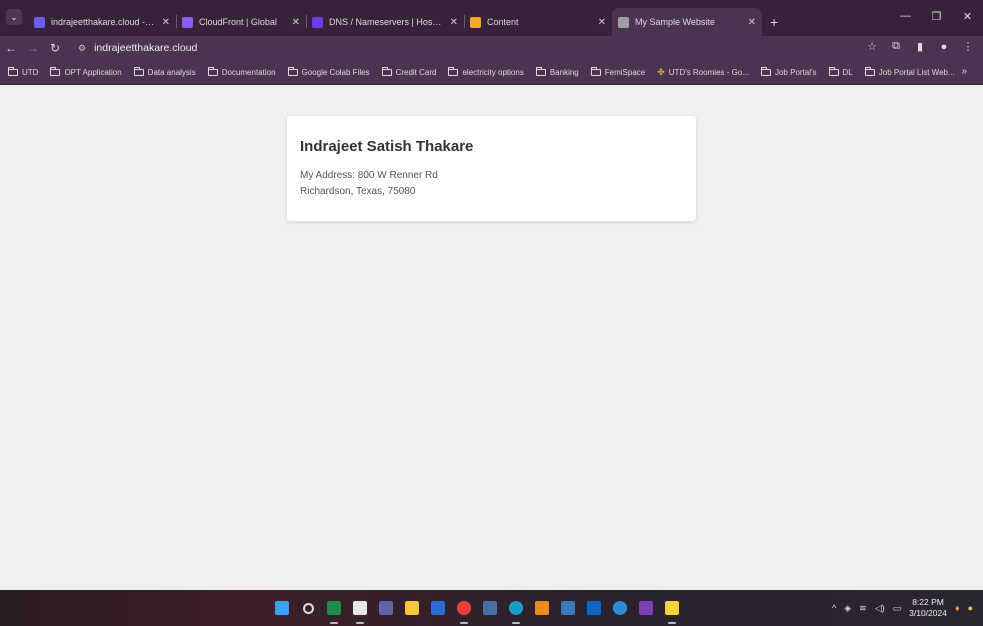 This screenshot has width=983, height=626. What do you see at coordinates (248, 72) in the screenshot?
I see `bookmark-label: Documentation` at bounding box center [248, 72].